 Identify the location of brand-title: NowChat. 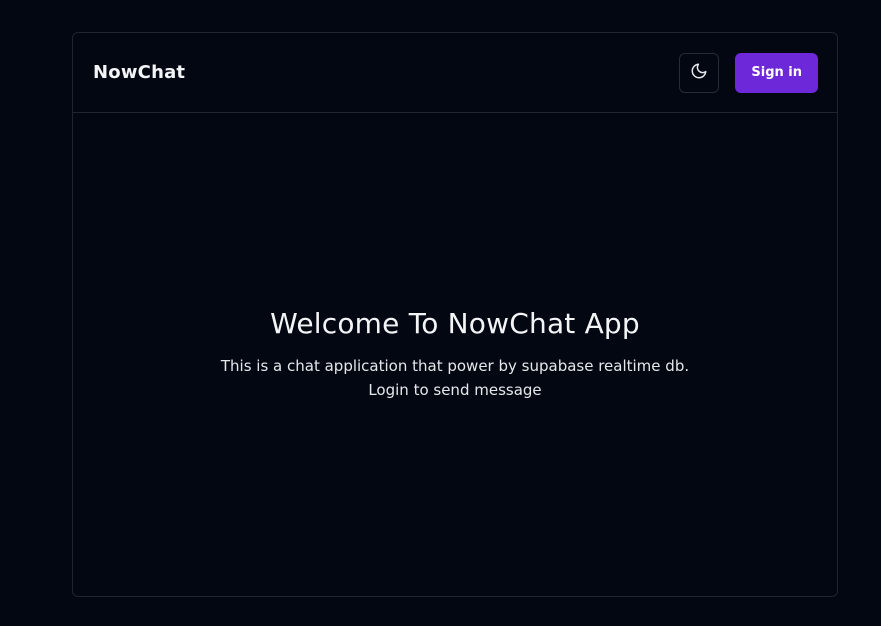
(139, 72).